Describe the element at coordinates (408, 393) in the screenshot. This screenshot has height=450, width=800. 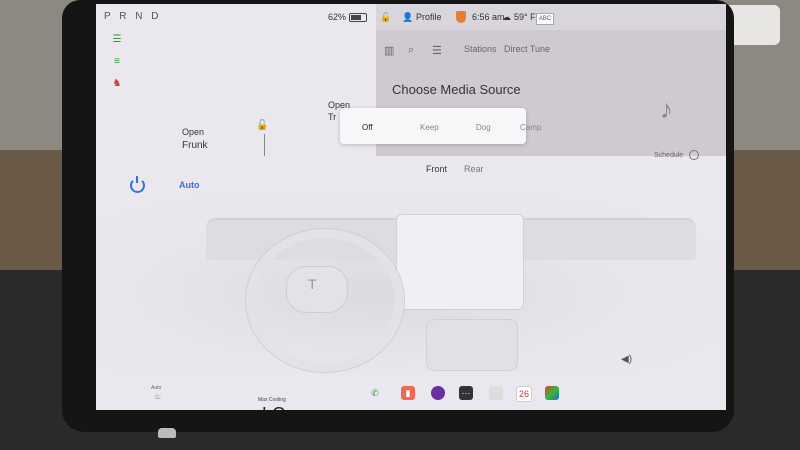
I see `media-app-icon: ▮` at that location.